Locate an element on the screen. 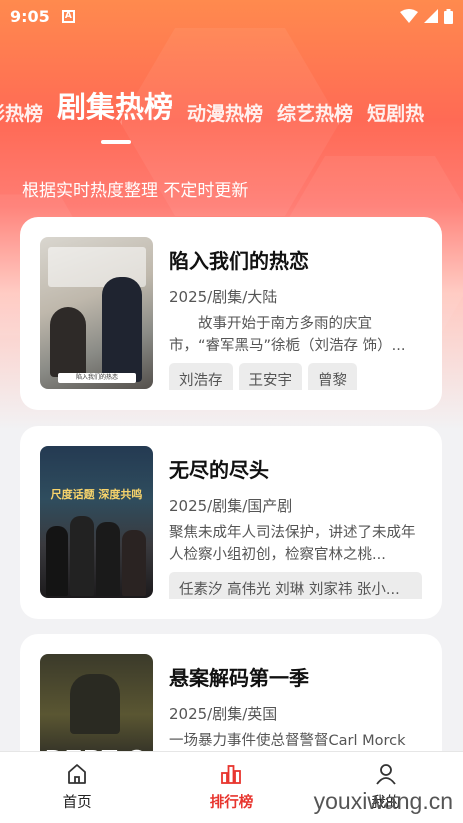  card-meta: 2025/剧集/英国 is located at coordinates (223, 714).